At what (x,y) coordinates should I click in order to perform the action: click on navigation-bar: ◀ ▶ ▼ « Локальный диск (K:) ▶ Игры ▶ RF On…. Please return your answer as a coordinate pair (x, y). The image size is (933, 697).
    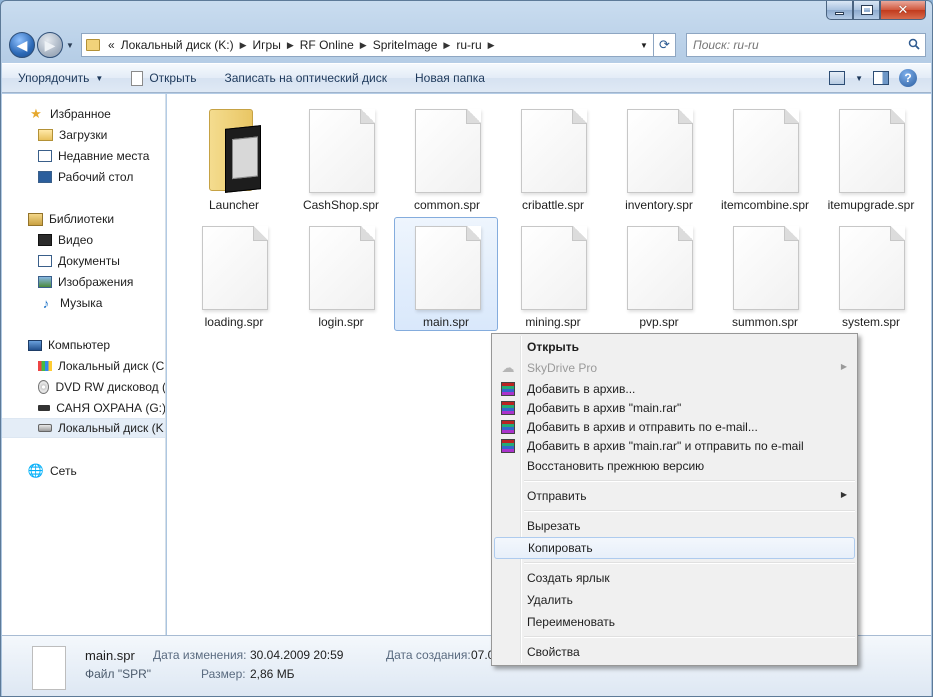
    Looking at the image, I should click on (467, 45).